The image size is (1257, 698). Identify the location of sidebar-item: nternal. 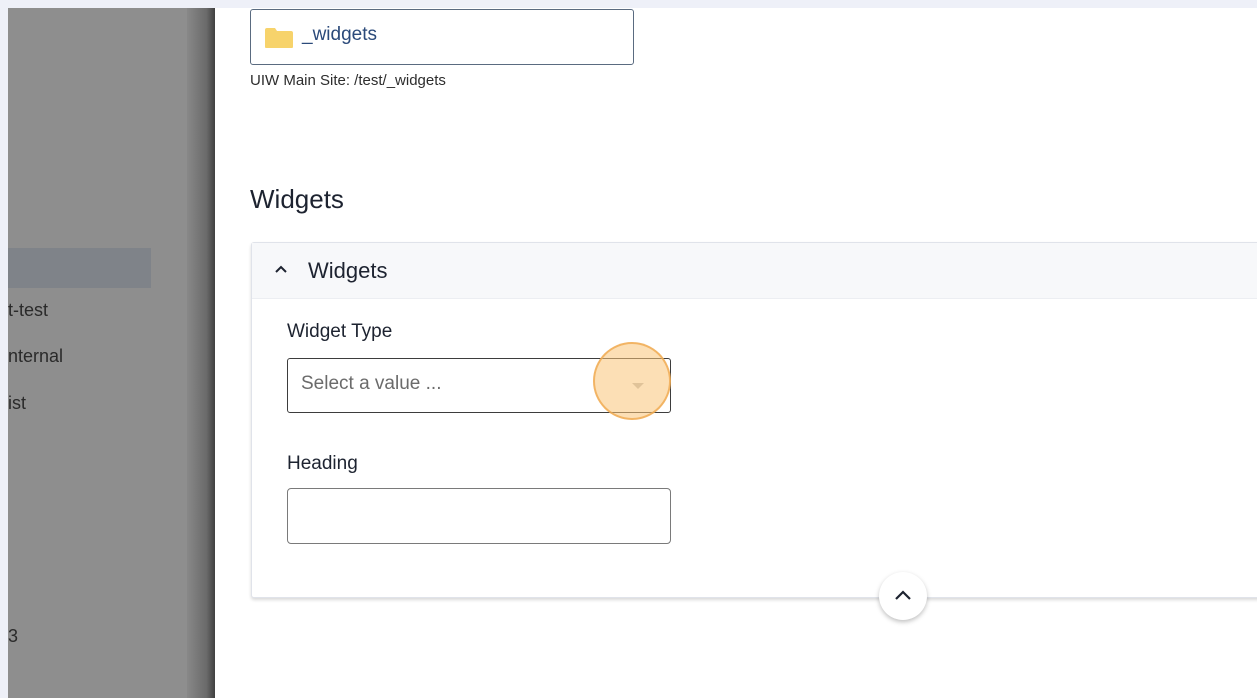
(35, 356).